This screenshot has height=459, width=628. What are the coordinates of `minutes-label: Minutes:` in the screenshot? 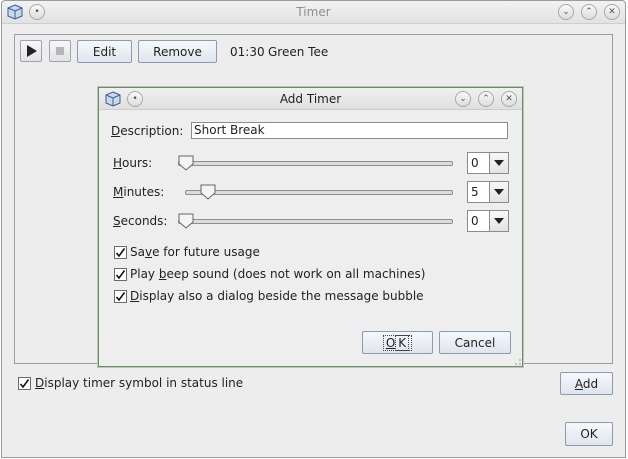 It's located at (139, 192).